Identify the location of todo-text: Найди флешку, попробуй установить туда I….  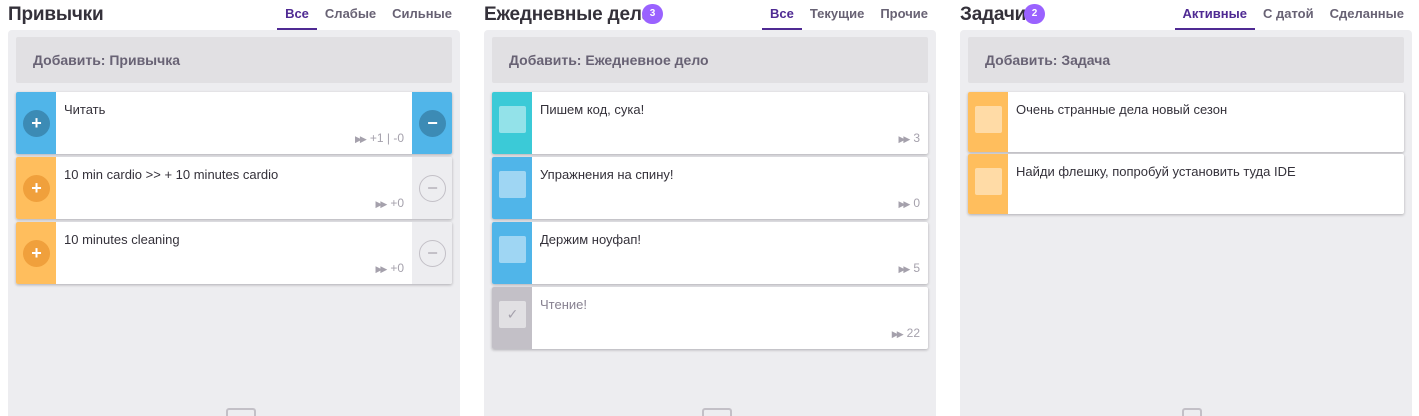
(1156, 171).